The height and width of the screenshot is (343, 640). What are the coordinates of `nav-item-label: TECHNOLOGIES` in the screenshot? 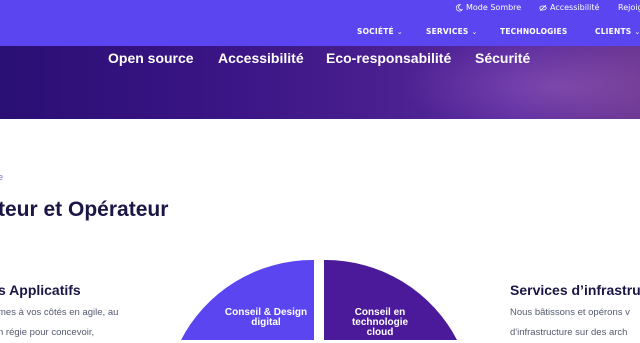 It's located at (534, 31).